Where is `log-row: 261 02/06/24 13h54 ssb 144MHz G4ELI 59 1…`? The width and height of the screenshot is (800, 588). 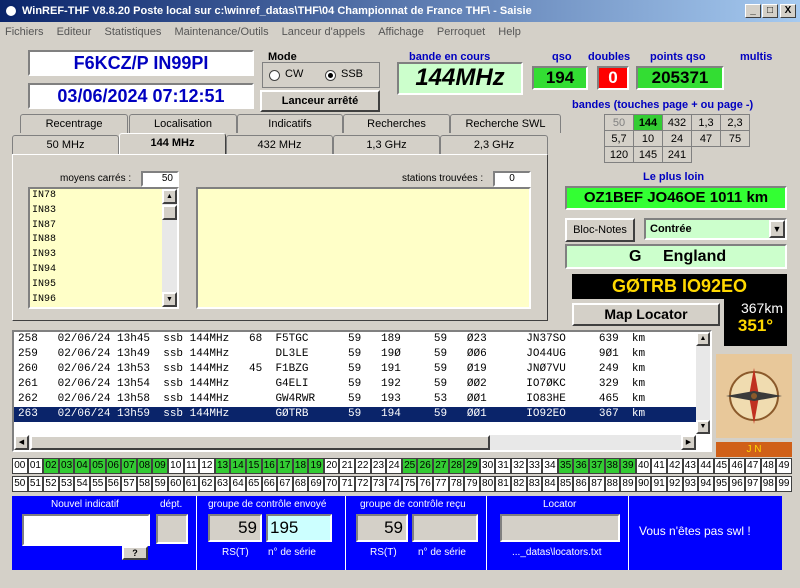
log-row: 261 02/06/24 13h54 ssb 144MHz G4ELI 59 1… is located at coordinates (362, 384).